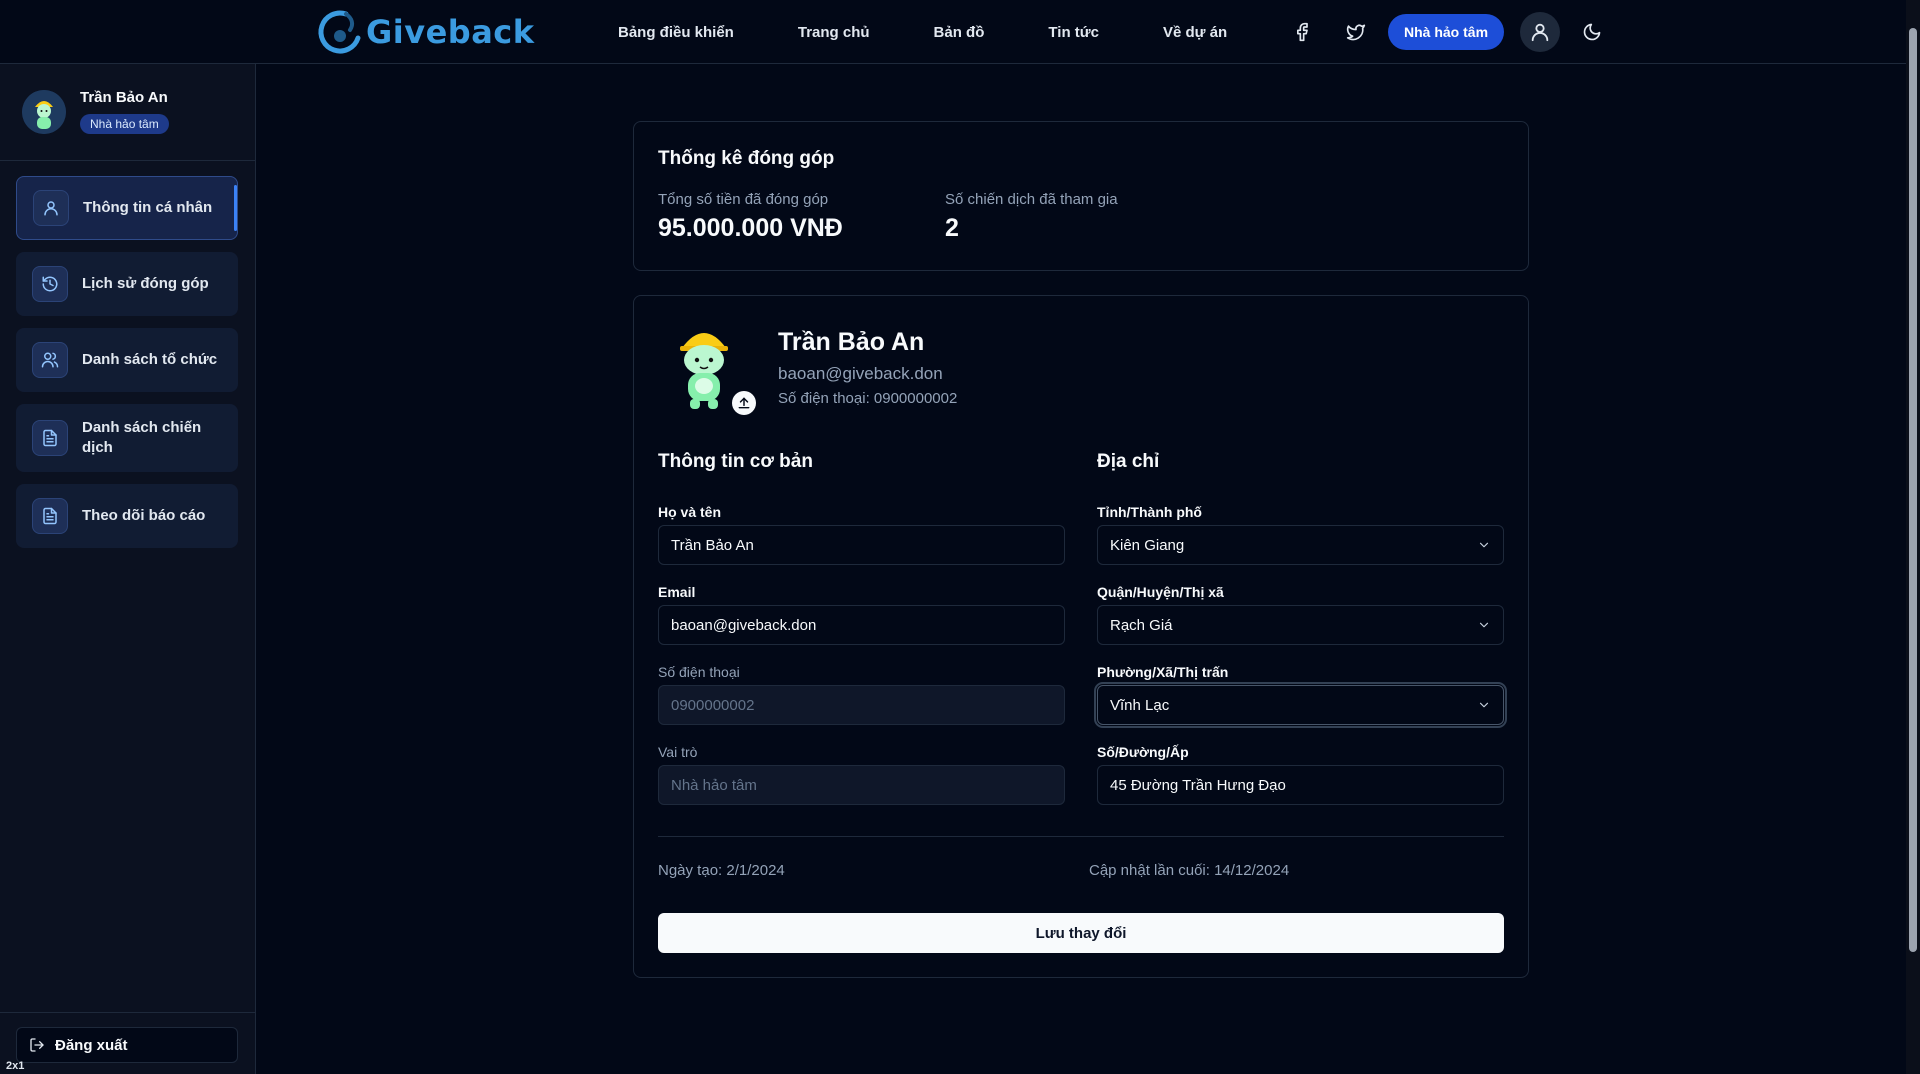 This screenshot has height=1074, width=1920. Describe the element at coordinates (44, 112) in the screenshot. I see `avatar` at that location.